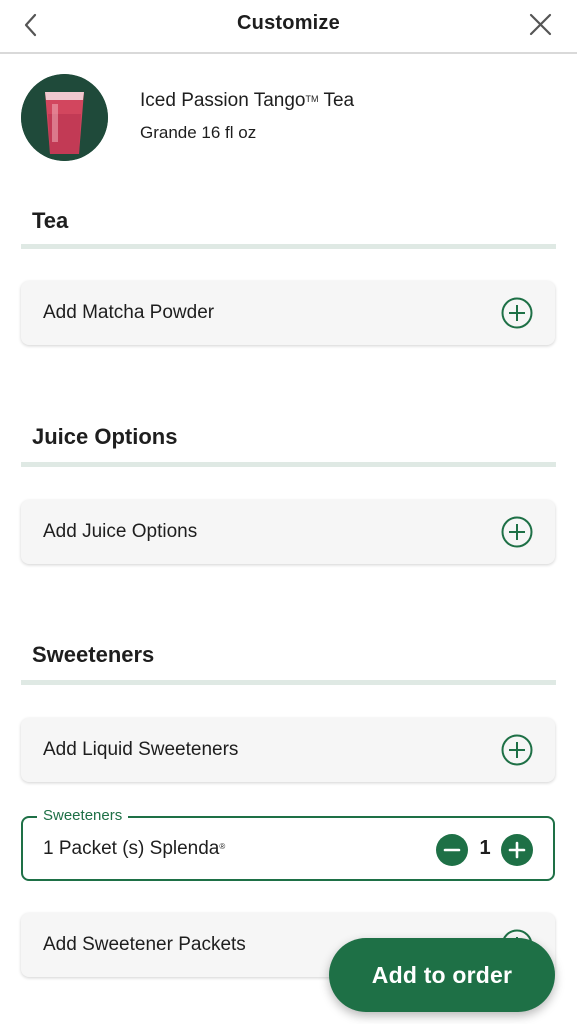 The image size is (577, 1024). Describe the element at coordinates (50, 220) in the screenshot. I see `section-title-tea: Tea` at that location.